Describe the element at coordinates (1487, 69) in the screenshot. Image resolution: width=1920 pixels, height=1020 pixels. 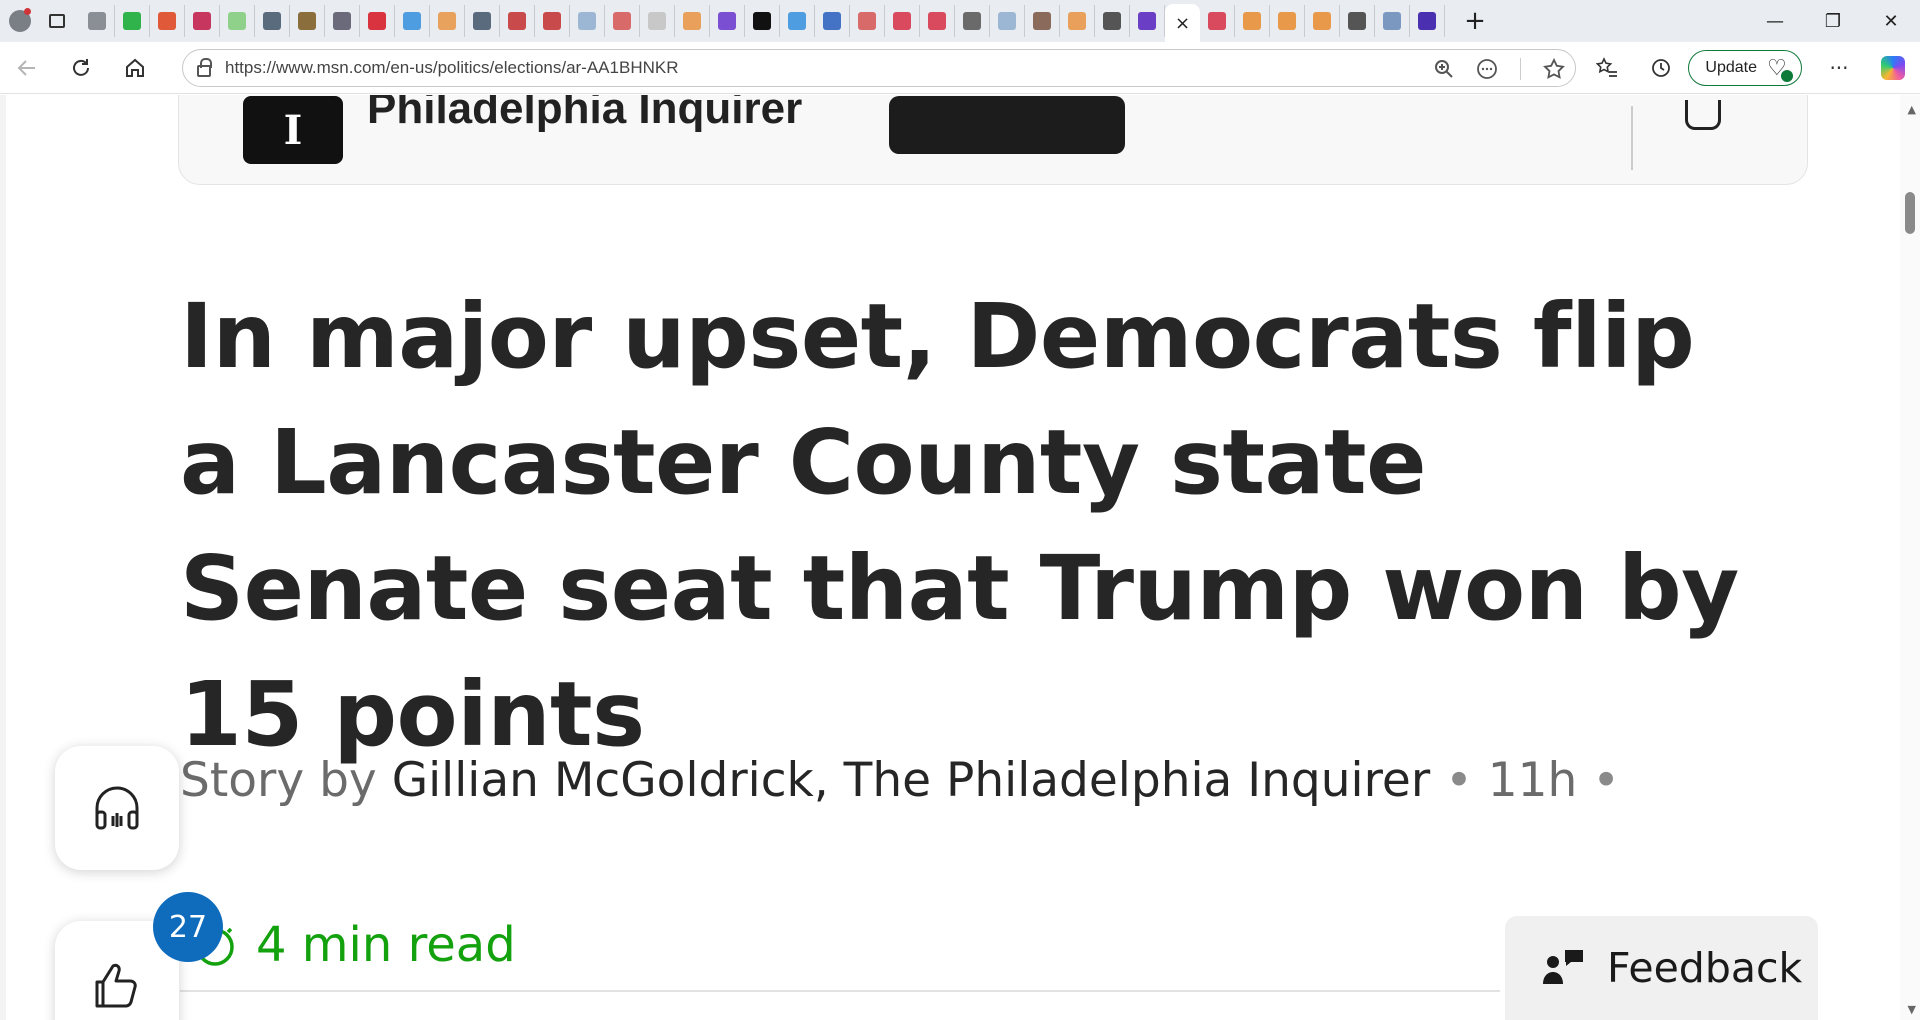
I see `read-aloud-icon` at that location.